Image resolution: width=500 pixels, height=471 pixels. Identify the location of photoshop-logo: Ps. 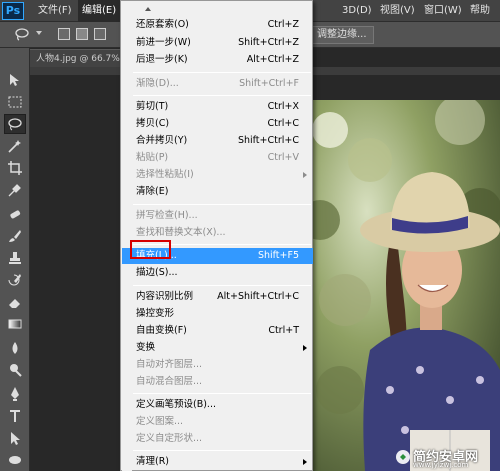
(13, 11).